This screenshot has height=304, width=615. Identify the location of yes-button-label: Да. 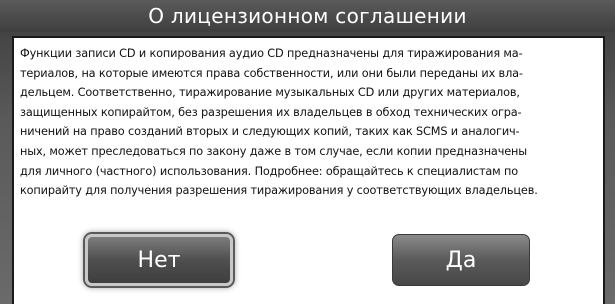
(461, 260).